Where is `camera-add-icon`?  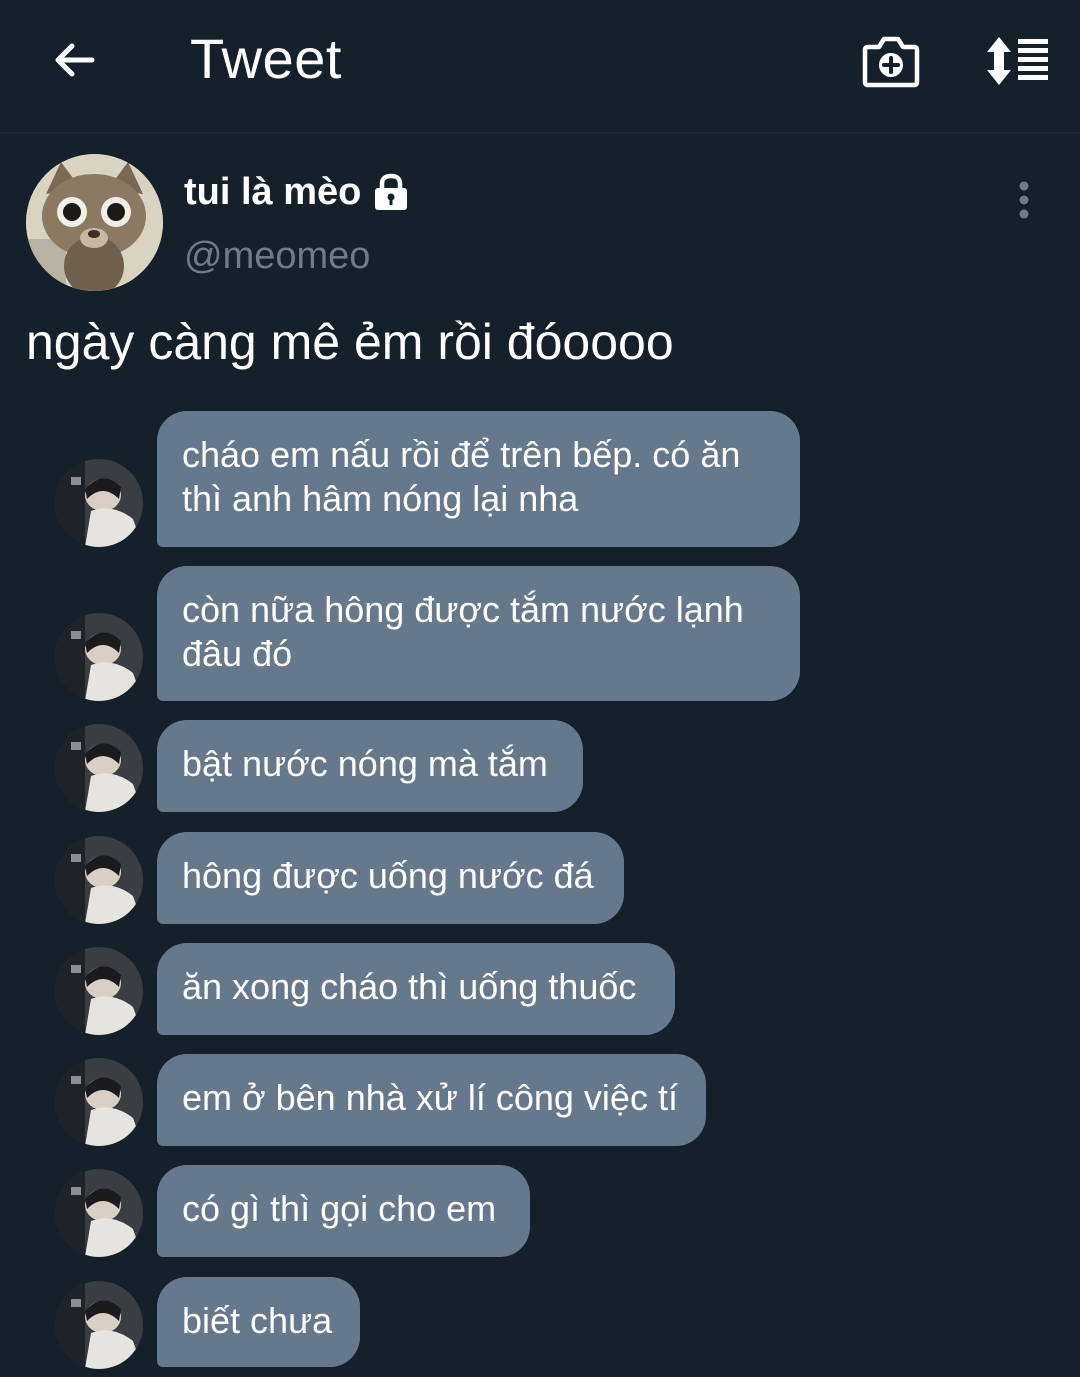 camera-add-icon is located at coordinates (891, 62).